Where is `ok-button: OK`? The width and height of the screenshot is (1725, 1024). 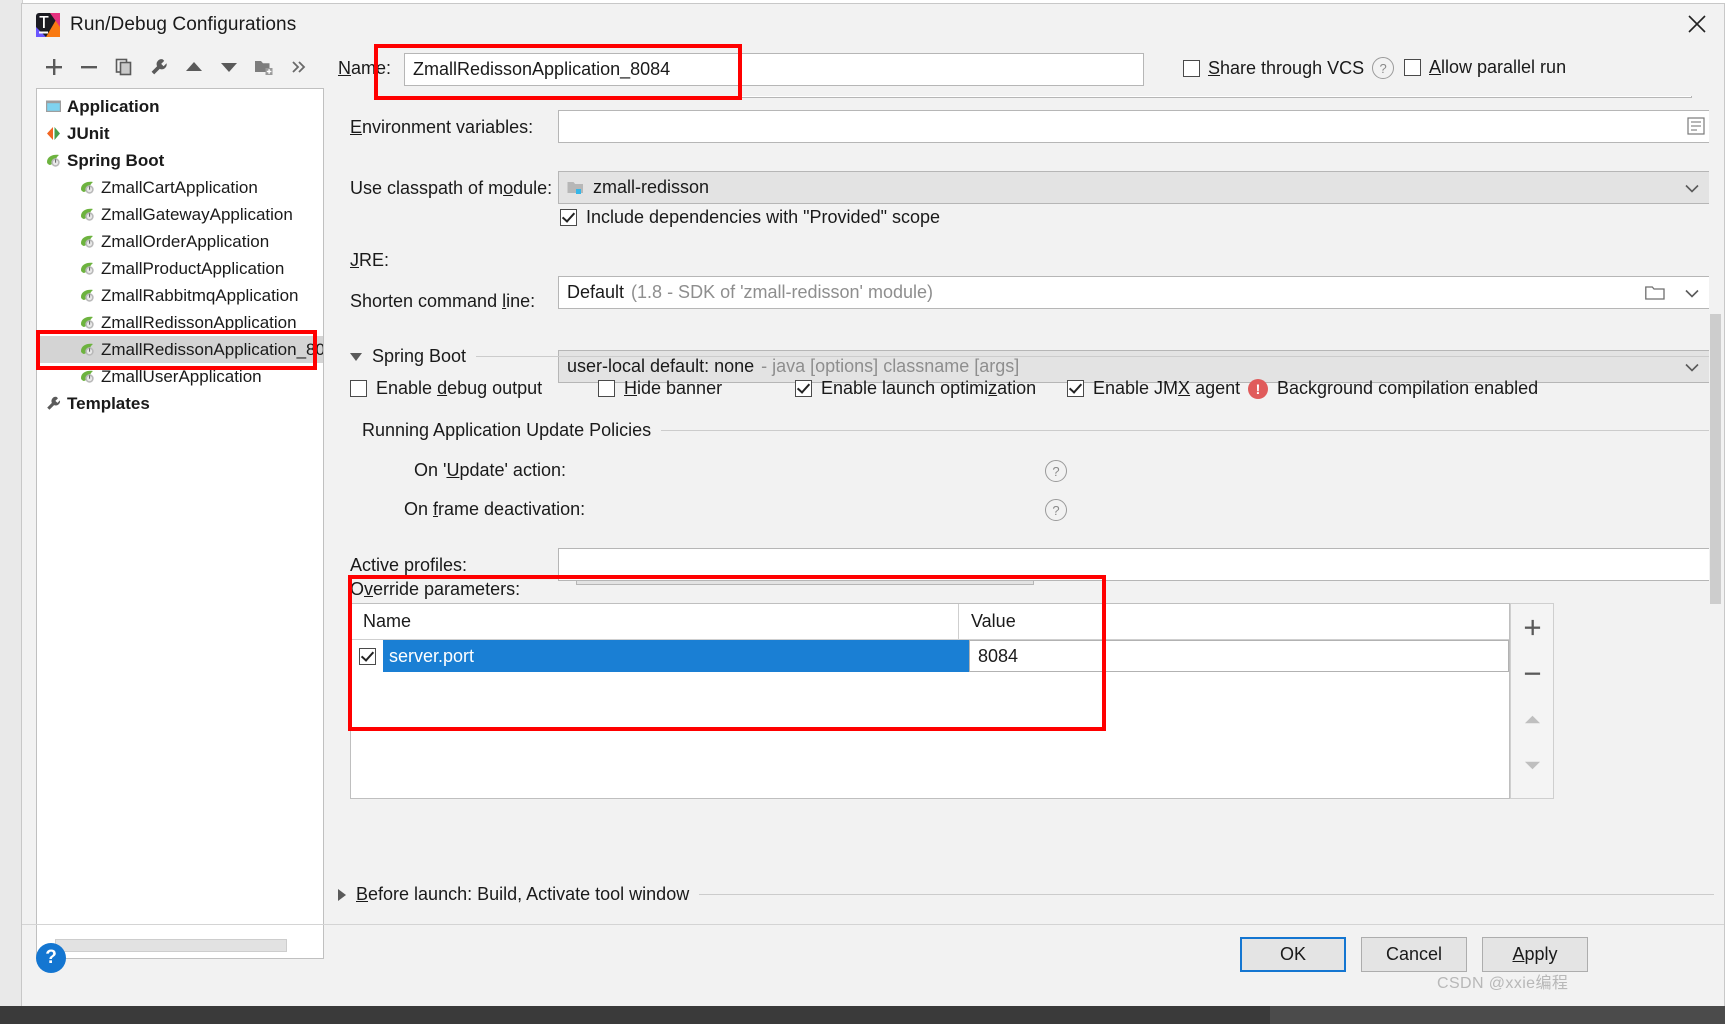 ok-button: OK is located at coordinates (1293, 954).